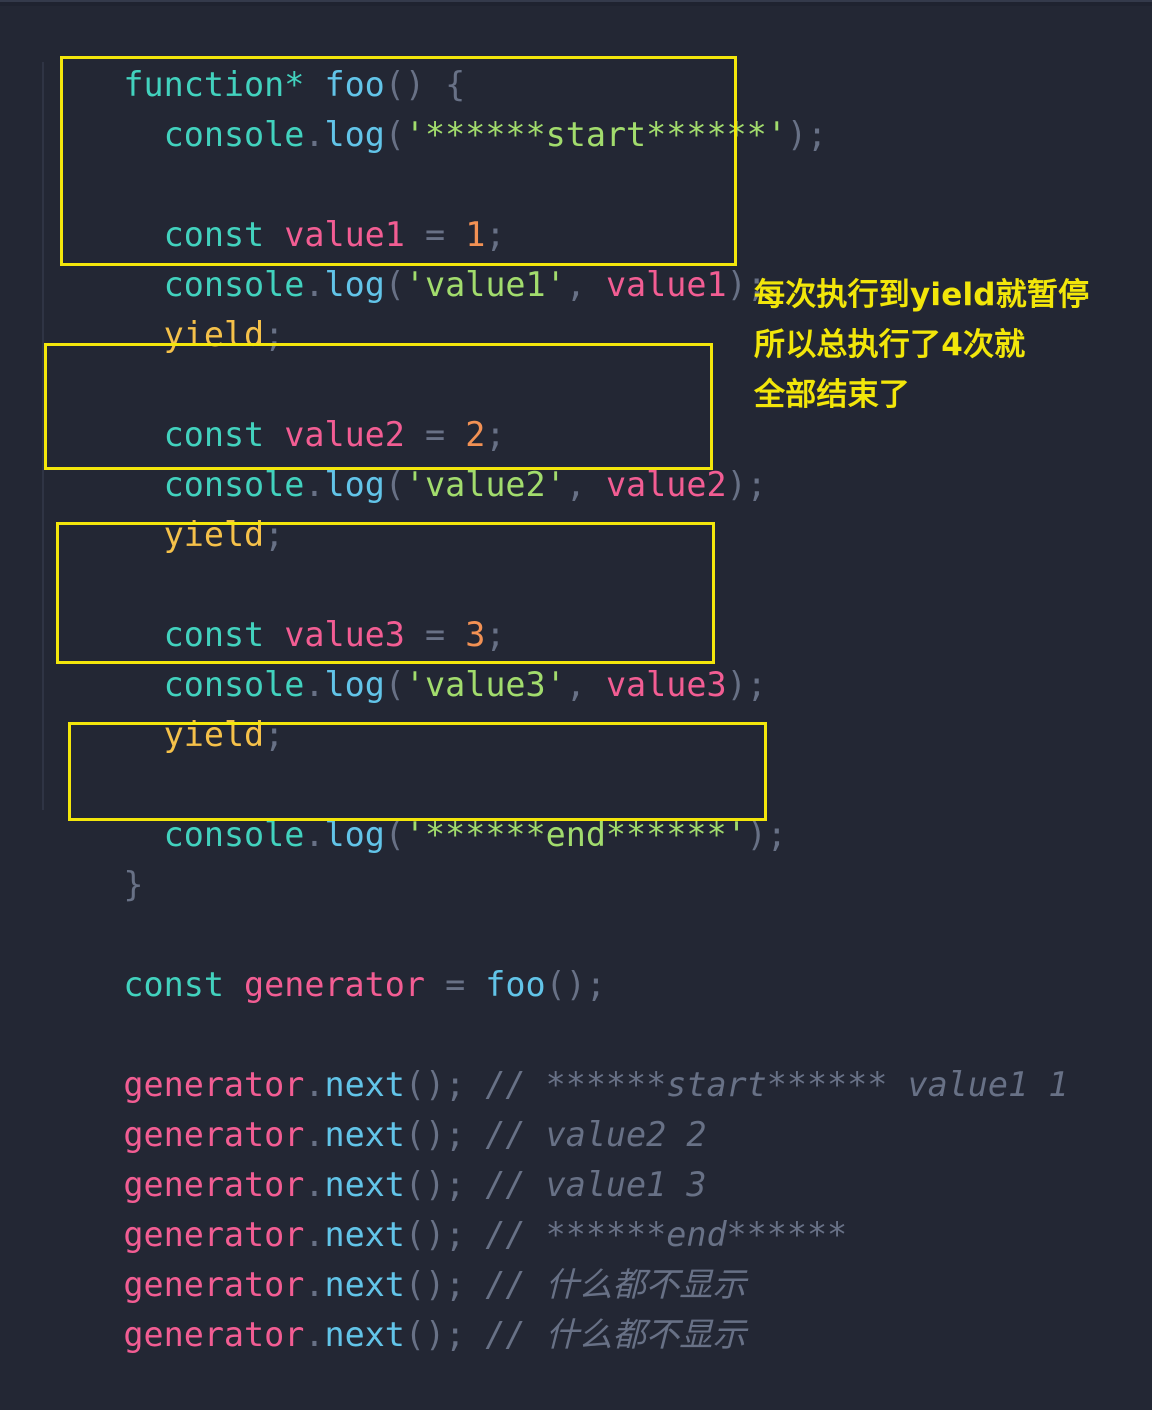 The width and height of the screenshot is (1152, 1410). What do you see at coordinates (575, 834) in the screenshot?
I see `end-string: '******end******'` at bounding box center [575, 834].